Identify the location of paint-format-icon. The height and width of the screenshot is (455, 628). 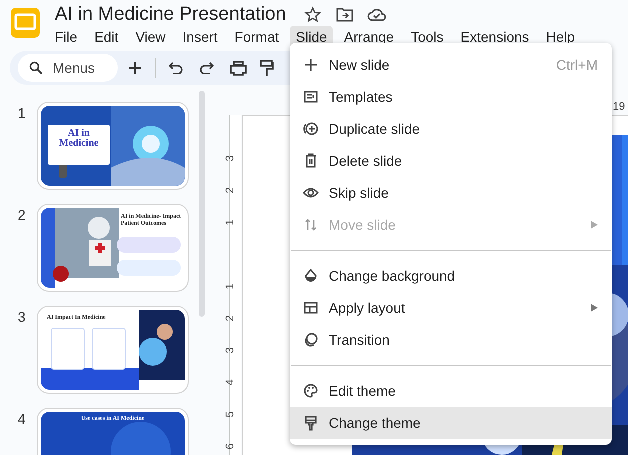
(267, 68).